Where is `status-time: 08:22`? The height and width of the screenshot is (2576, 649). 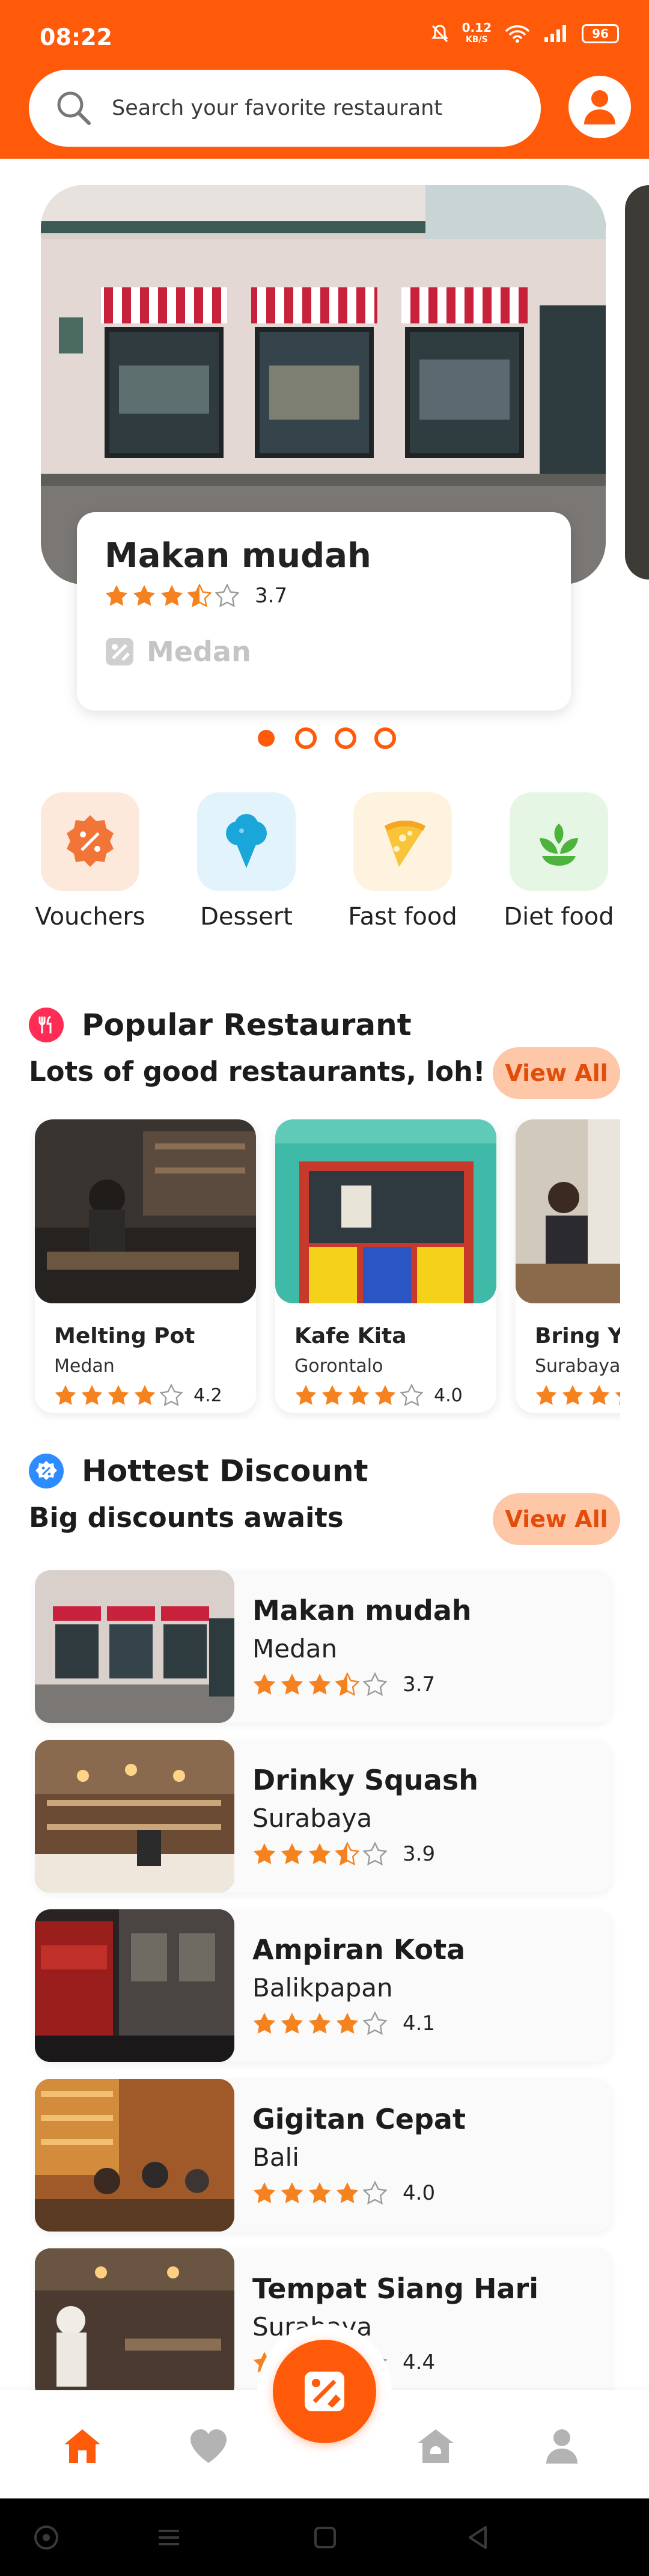 status-time: 08:22 is located at coordinates (76, 37).